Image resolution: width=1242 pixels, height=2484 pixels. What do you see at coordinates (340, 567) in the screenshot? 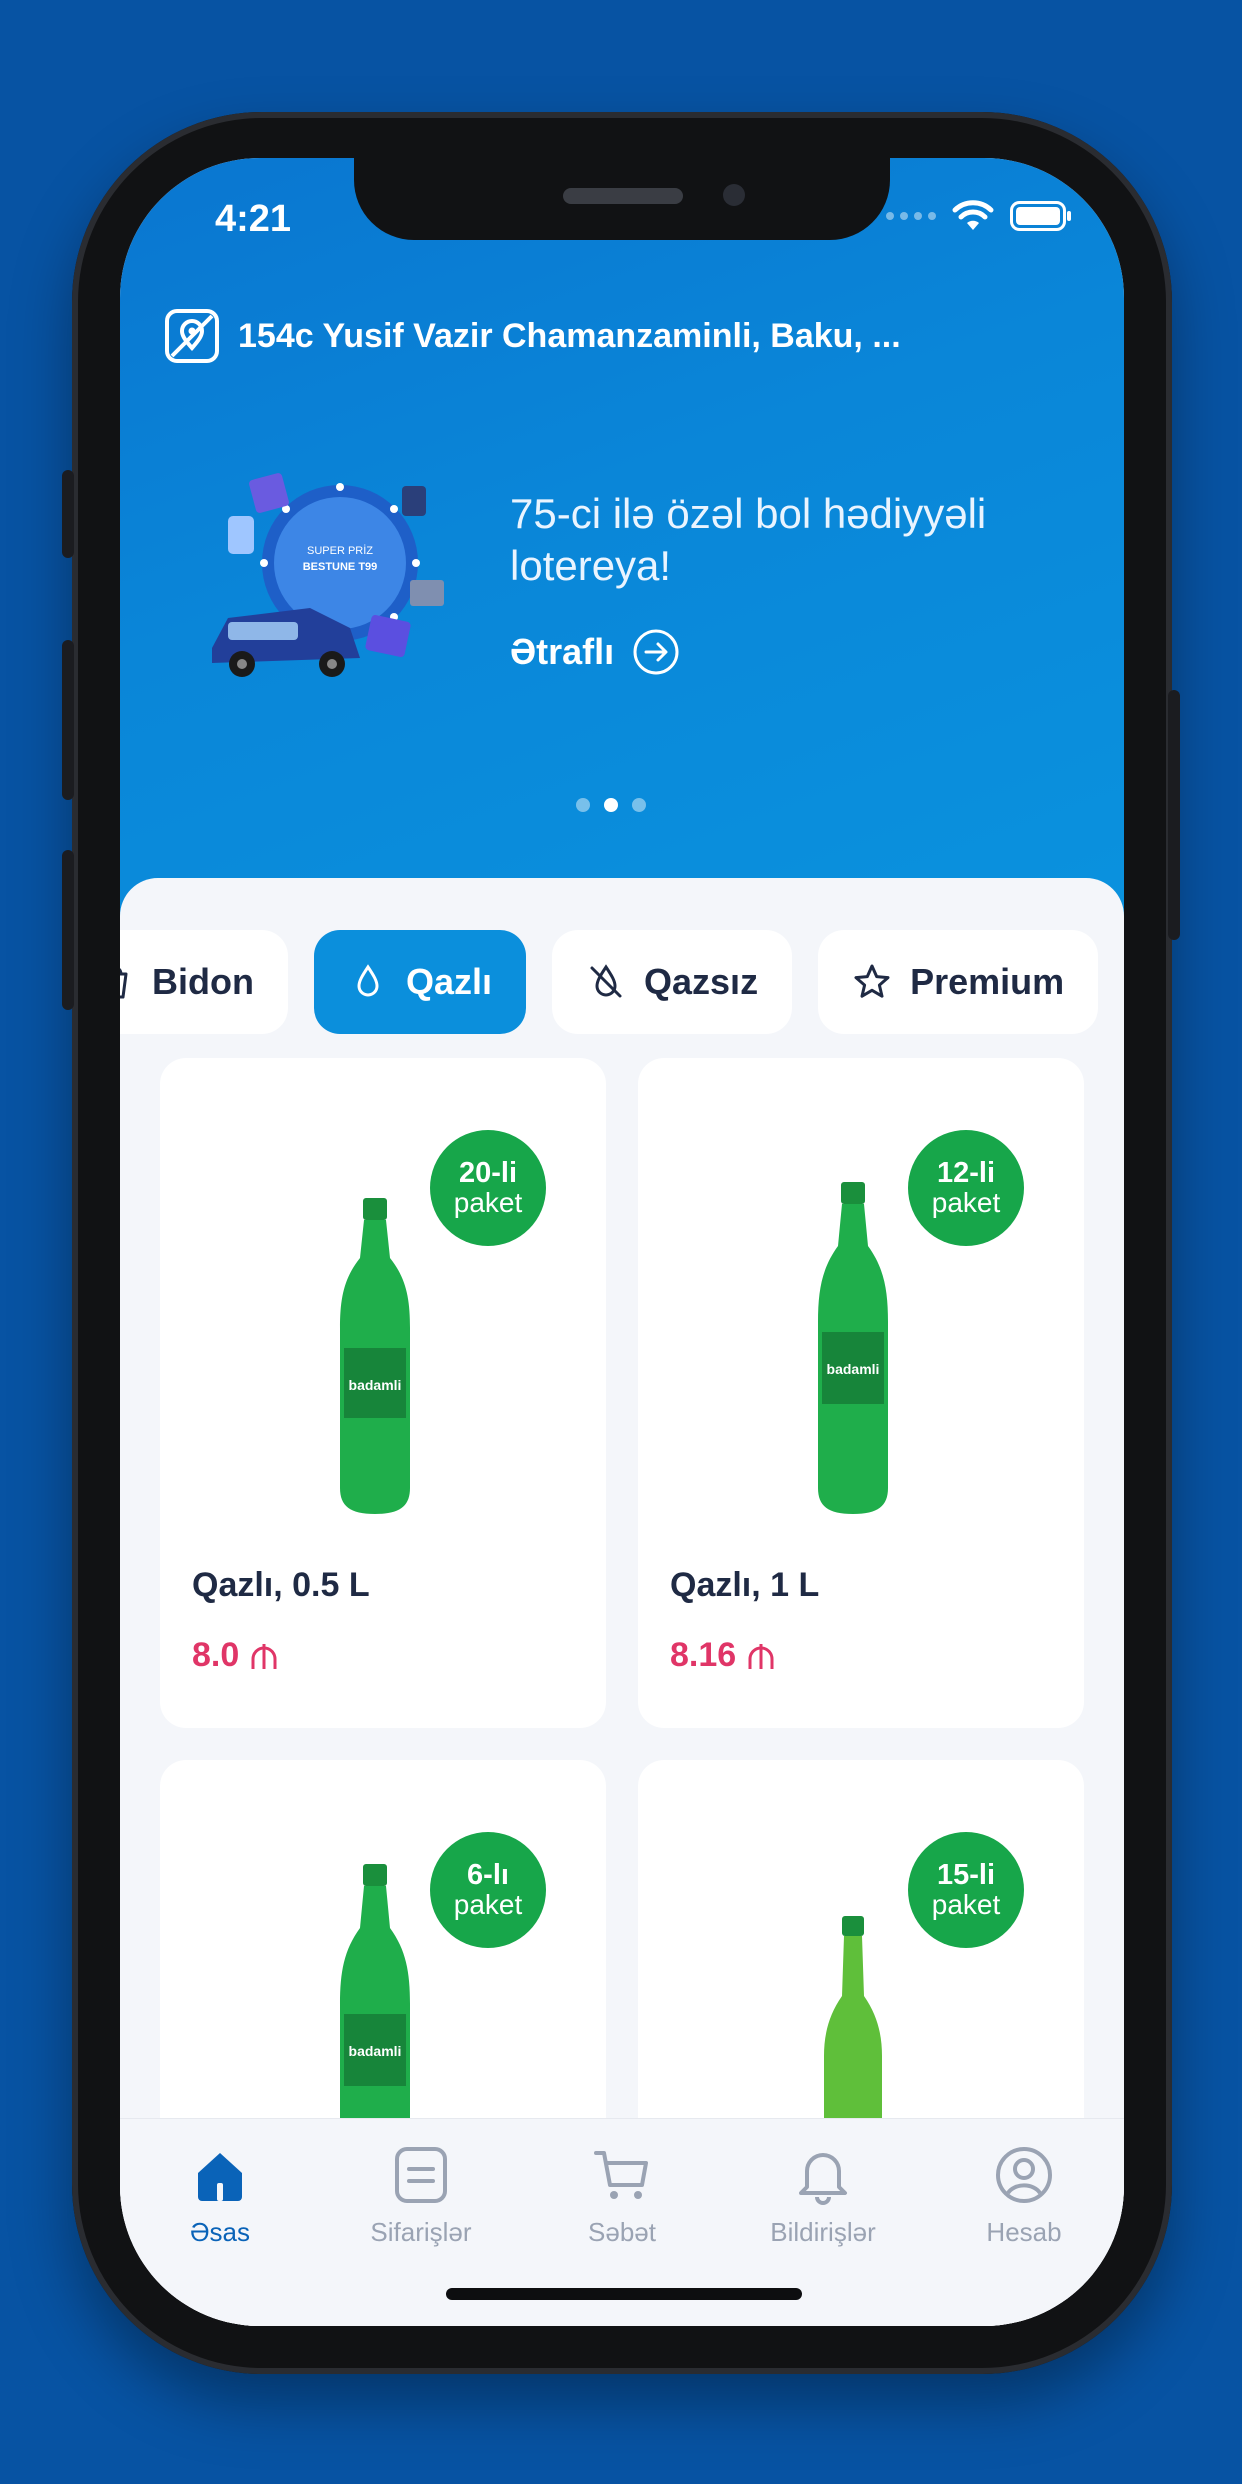
I see `promo-art-line-2: BESTUNE T99` at bounding box center [340, 567].